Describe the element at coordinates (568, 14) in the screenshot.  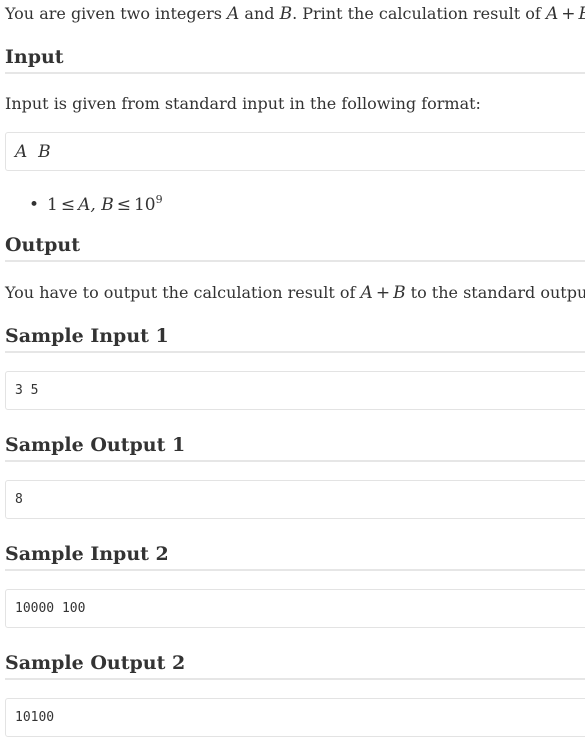
I see `math-plus: +` at that location.